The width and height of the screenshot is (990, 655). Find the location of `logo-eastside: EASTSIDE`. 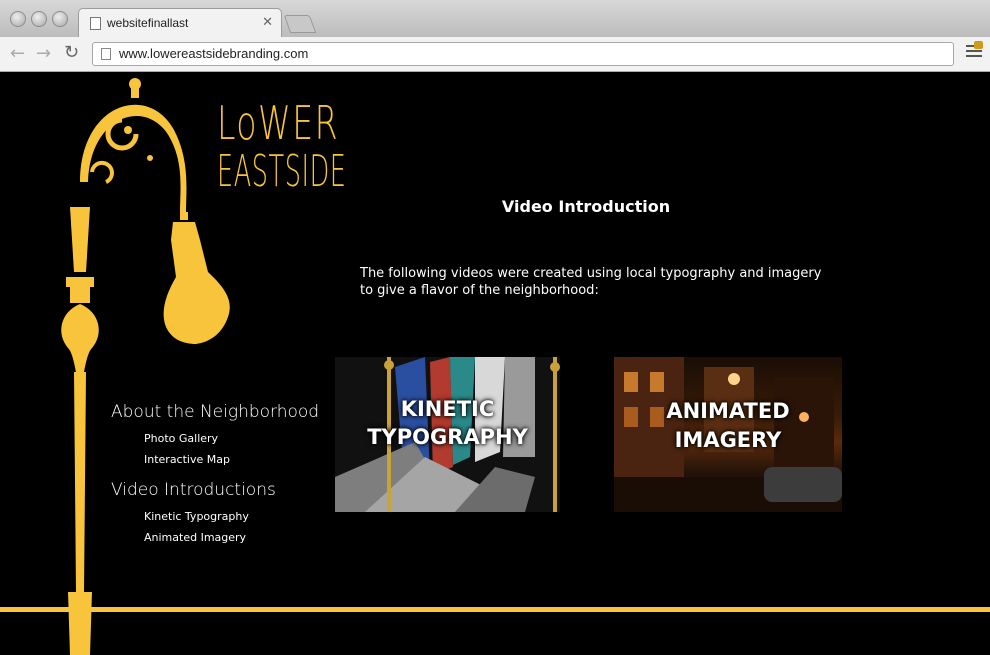

logo-eastside: EASTSIDE is located at coordinates (282, 172).